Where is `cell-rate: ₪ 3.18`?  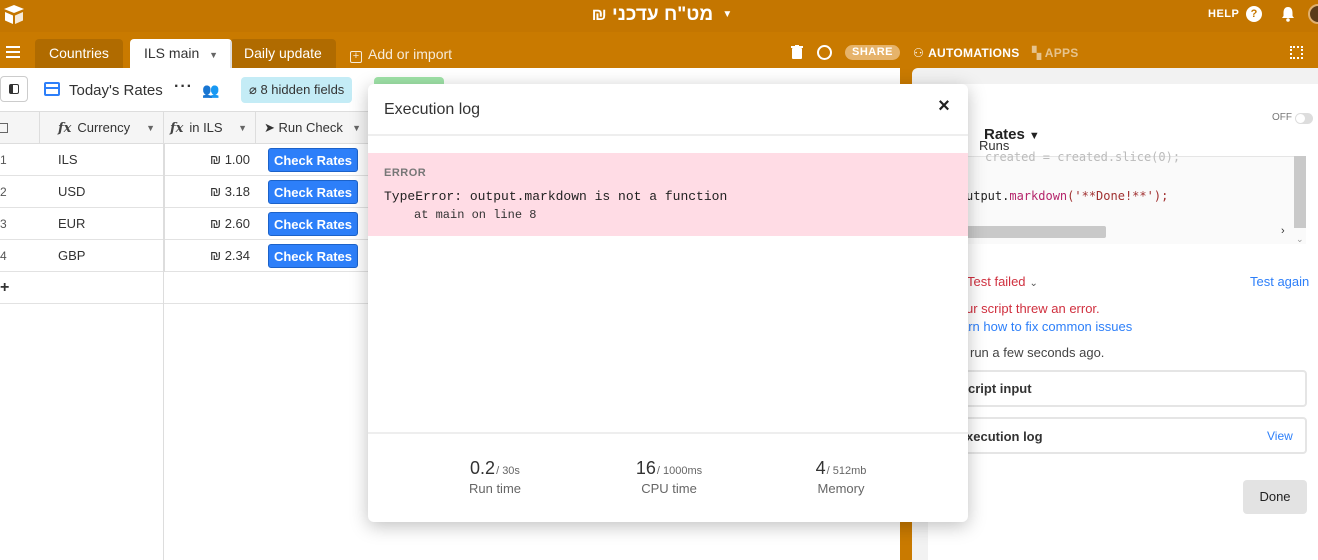 cell-rate: ₪ 3.18 is located at coordinates (209, 192).